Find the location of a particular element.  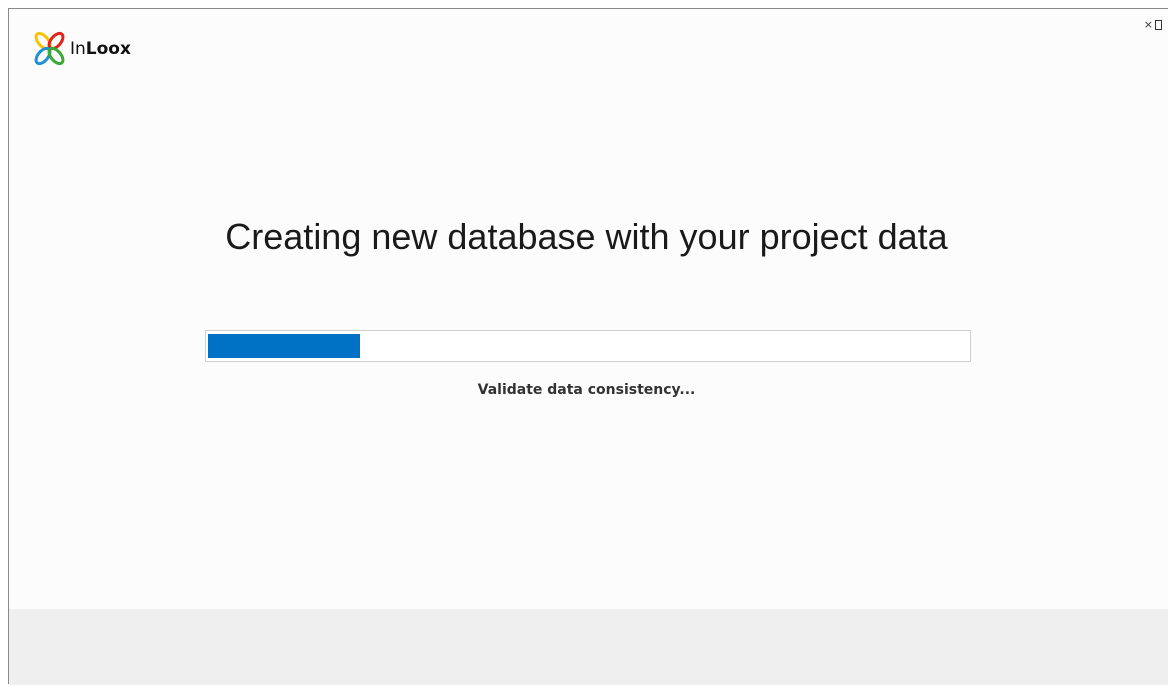

progress-bar-fill is located at coordinates (284, 346).